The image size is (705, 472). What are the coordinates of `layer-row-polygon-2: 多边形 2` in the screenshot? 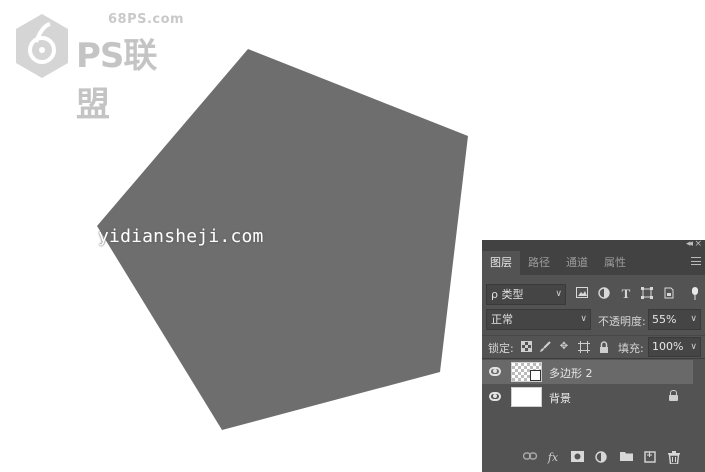 It's located at (587, 372).